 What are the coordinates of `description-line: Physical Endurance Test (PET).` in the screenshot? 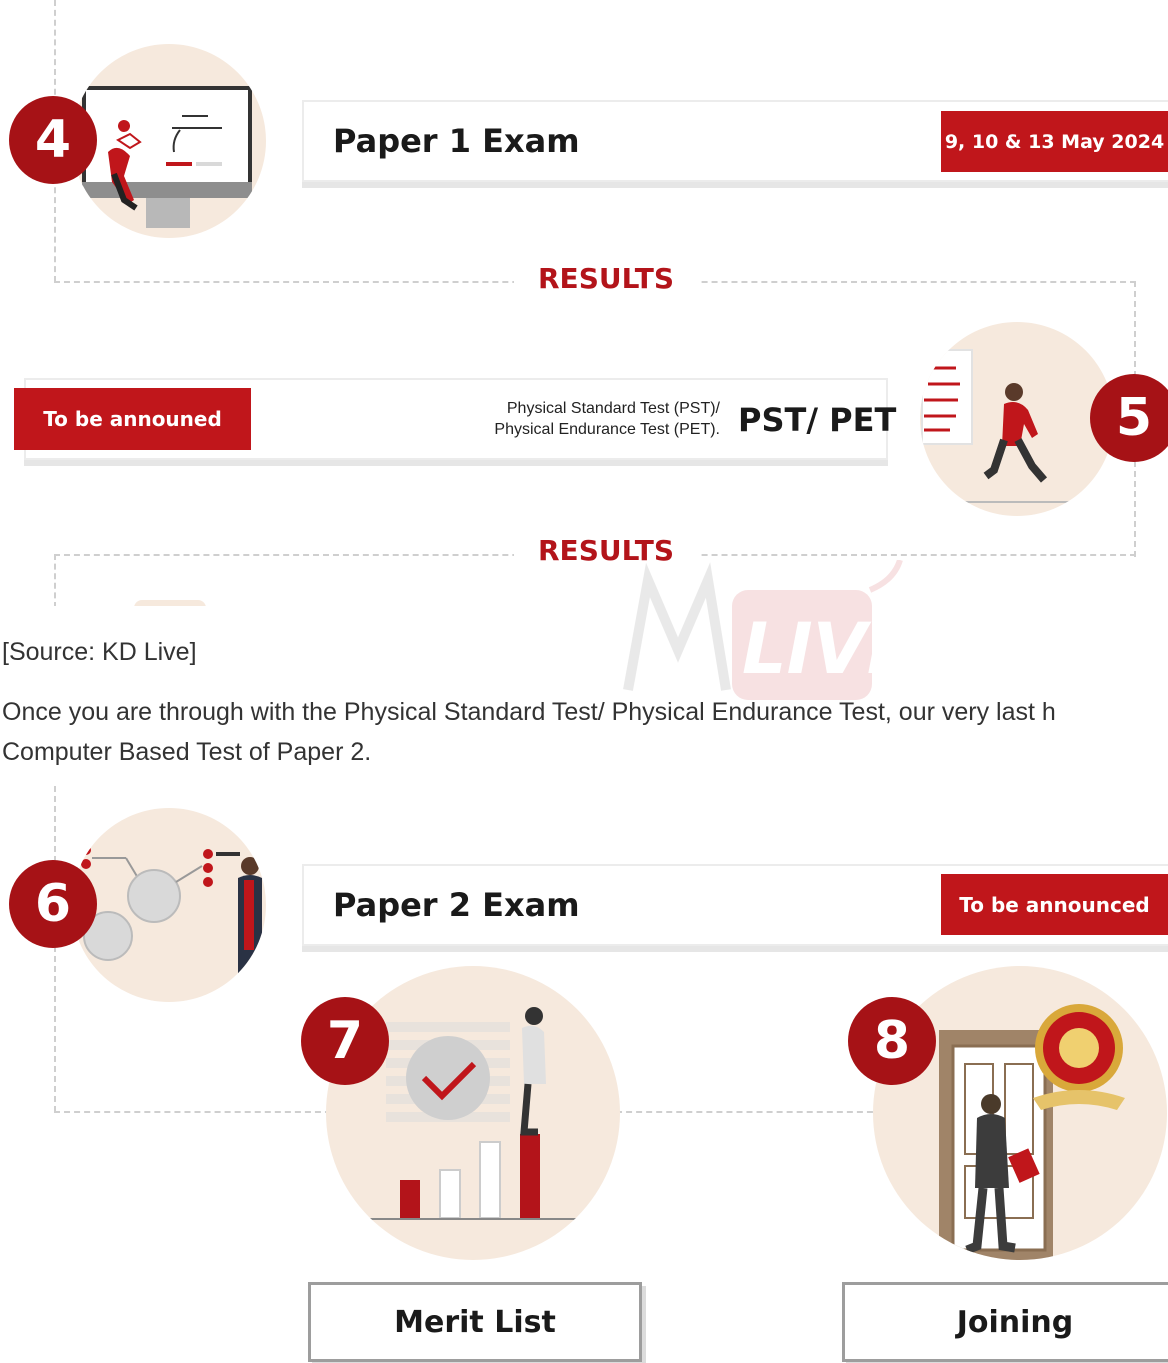 It's located at (607, 429).